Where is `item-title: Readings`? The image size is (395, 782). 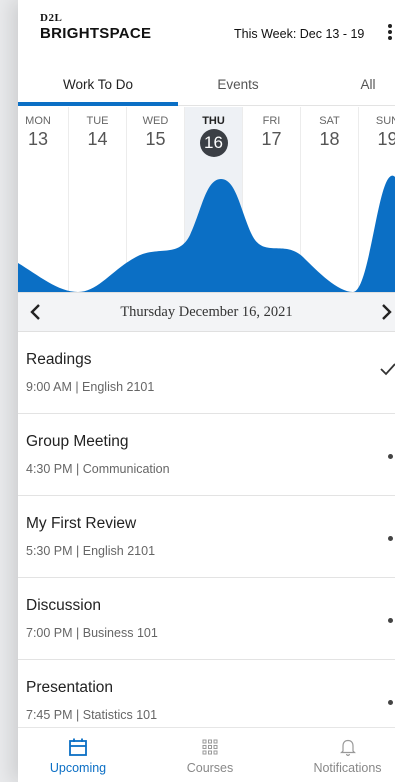 item-title: Readings is located at coordinates (59, 359).